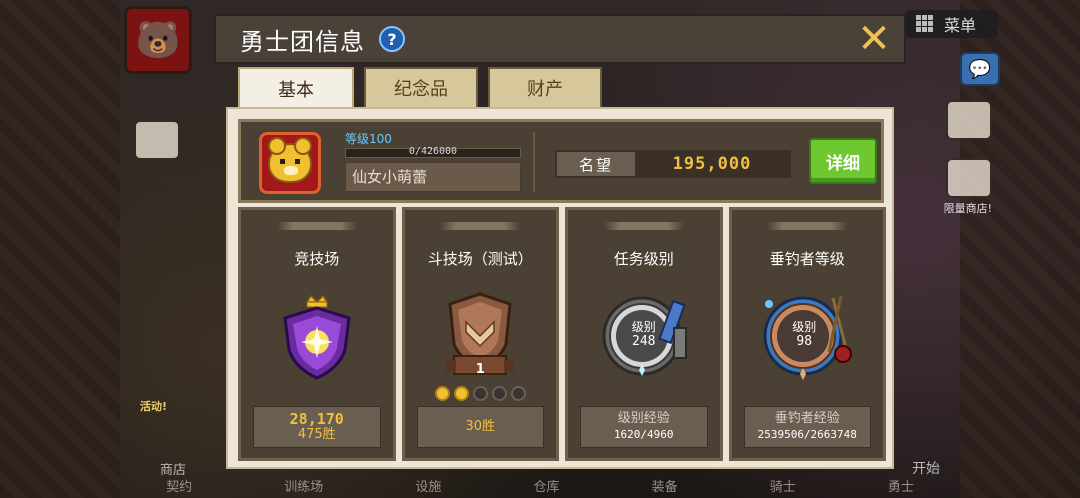  I want to click on star-dots, so click(481, 393).